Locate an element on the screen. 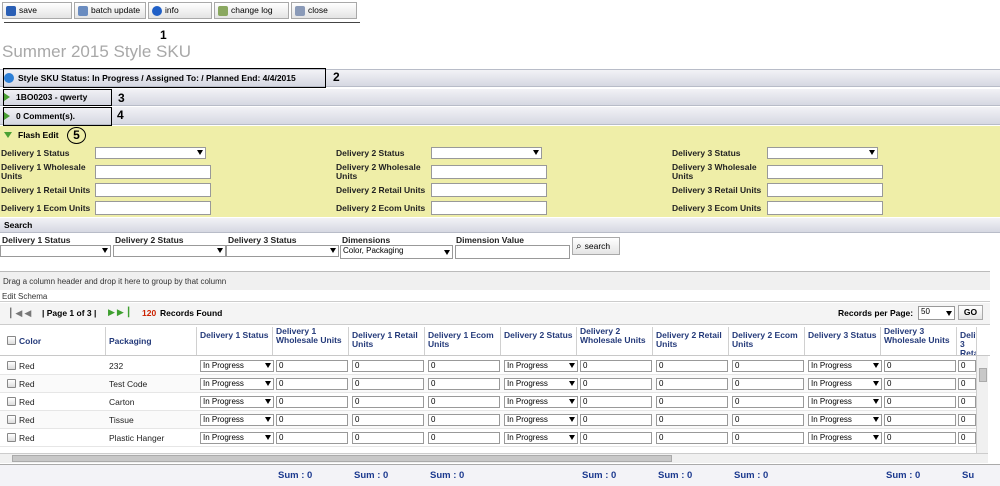 The image size is (1000, 486). col-header-d2-wholesale: Delivery 2 Wholesale Units is located at coordinates (615, 341).